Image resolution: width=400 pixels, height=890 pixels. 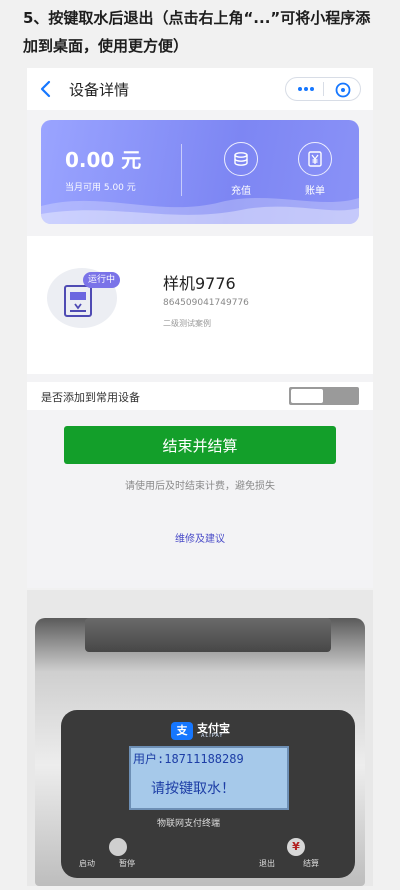 I want to click on capsule-divider, so click(x=323, y=89).